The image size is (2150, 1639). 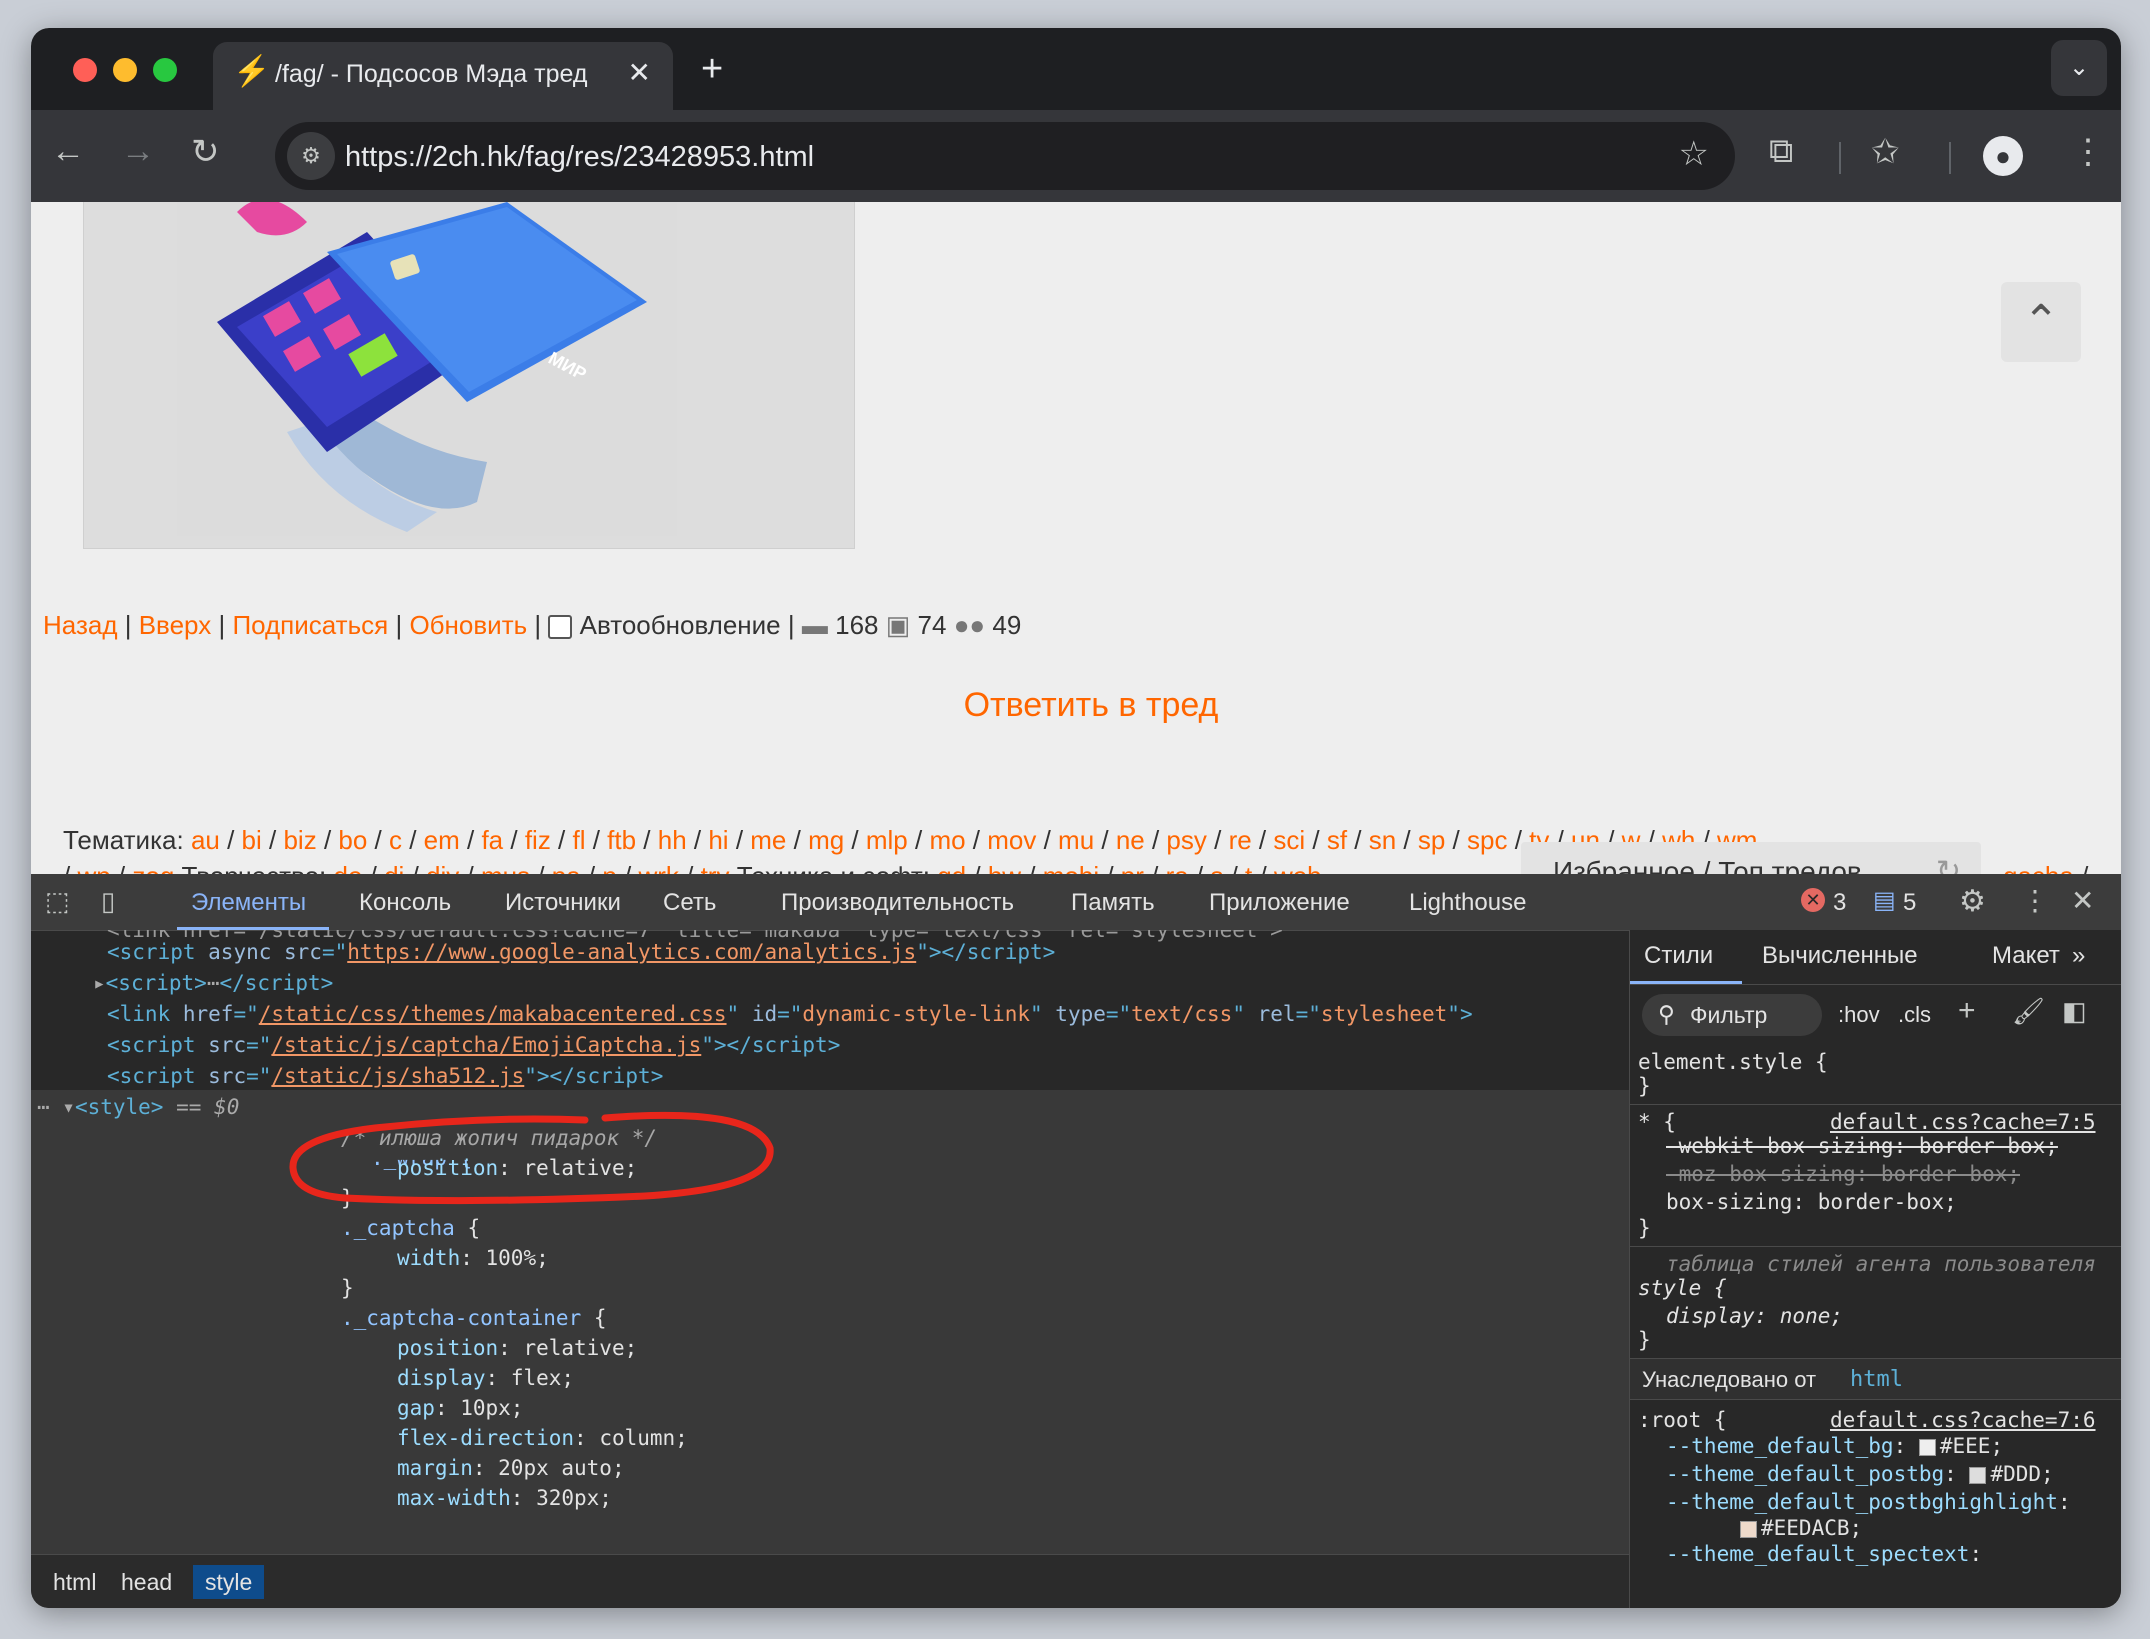 What do you see at coordinates (205, 152) in the screenshot?
I see `reload-icon: ↻` at bounding box center [205, 152].